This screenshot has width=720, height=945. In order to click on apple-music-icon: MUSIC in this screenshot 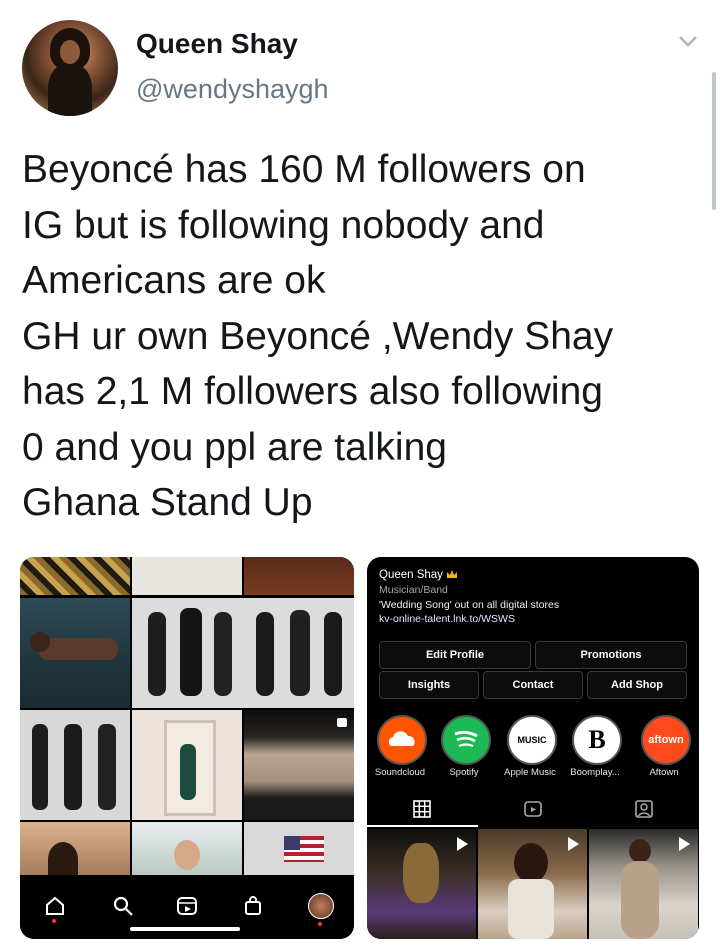, I will do `click(532, 740)`.